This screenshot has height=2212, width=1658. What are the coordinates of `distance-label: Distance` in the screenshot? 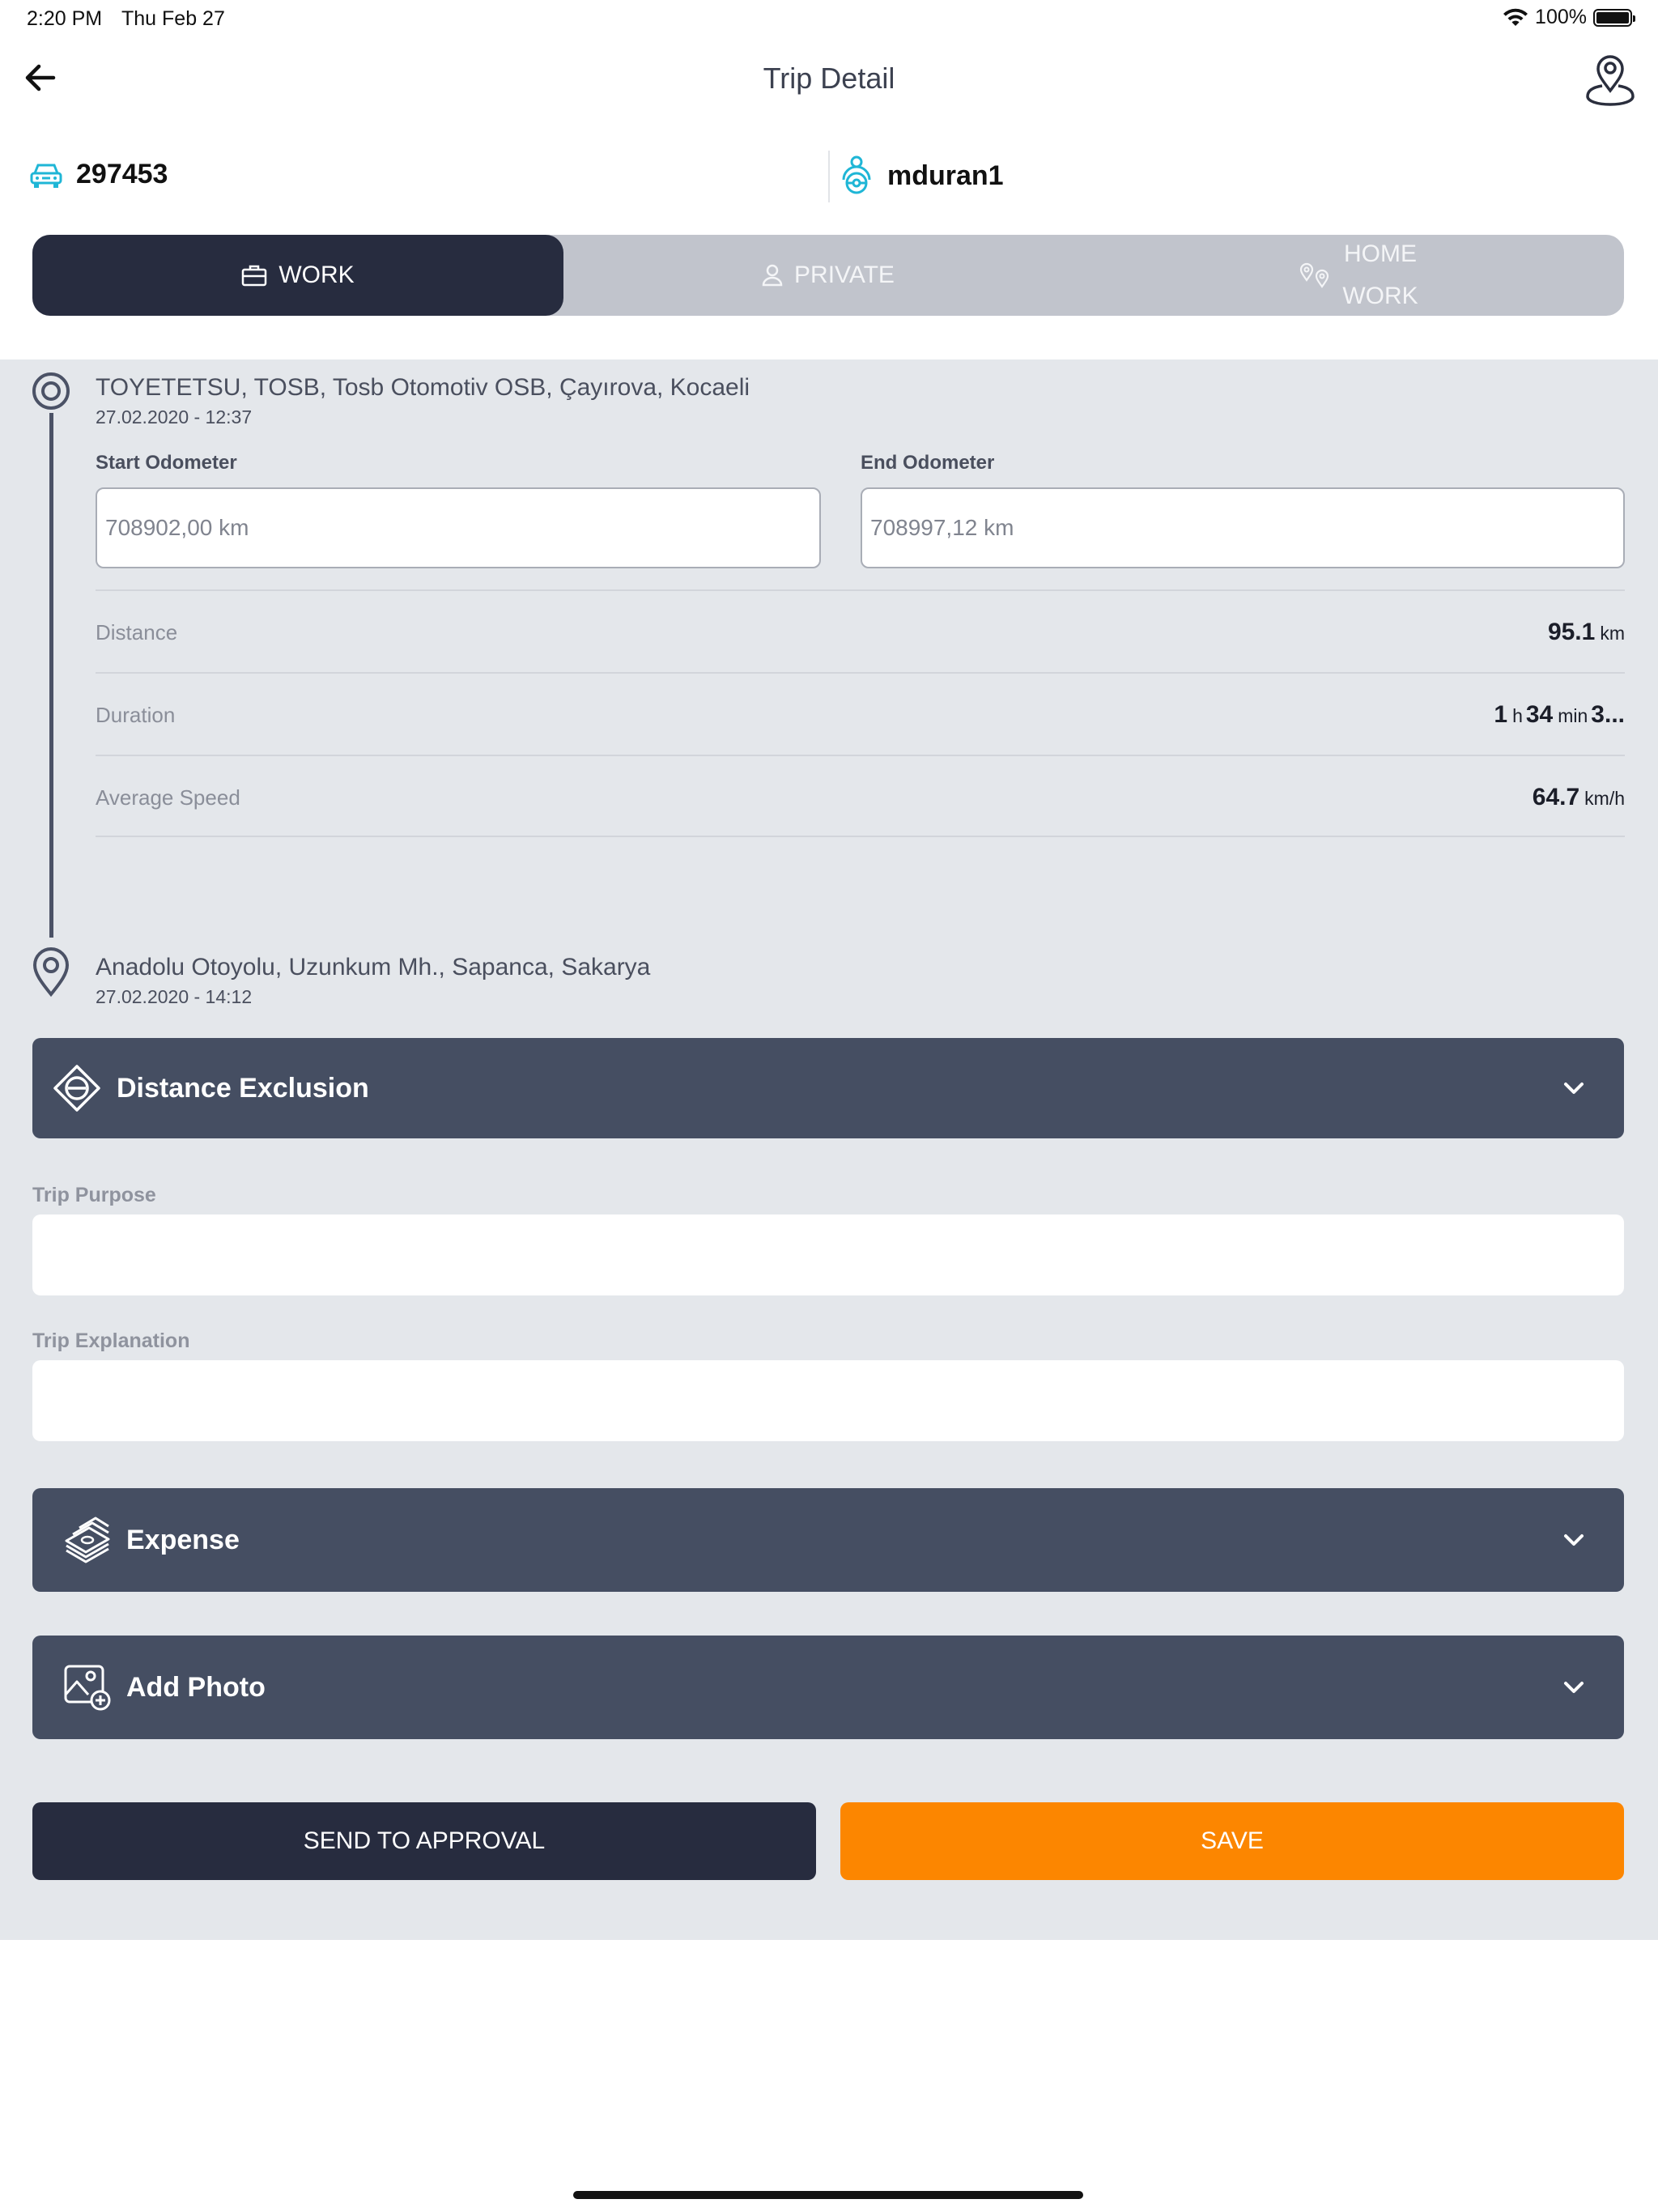 It's located at (137, 632).